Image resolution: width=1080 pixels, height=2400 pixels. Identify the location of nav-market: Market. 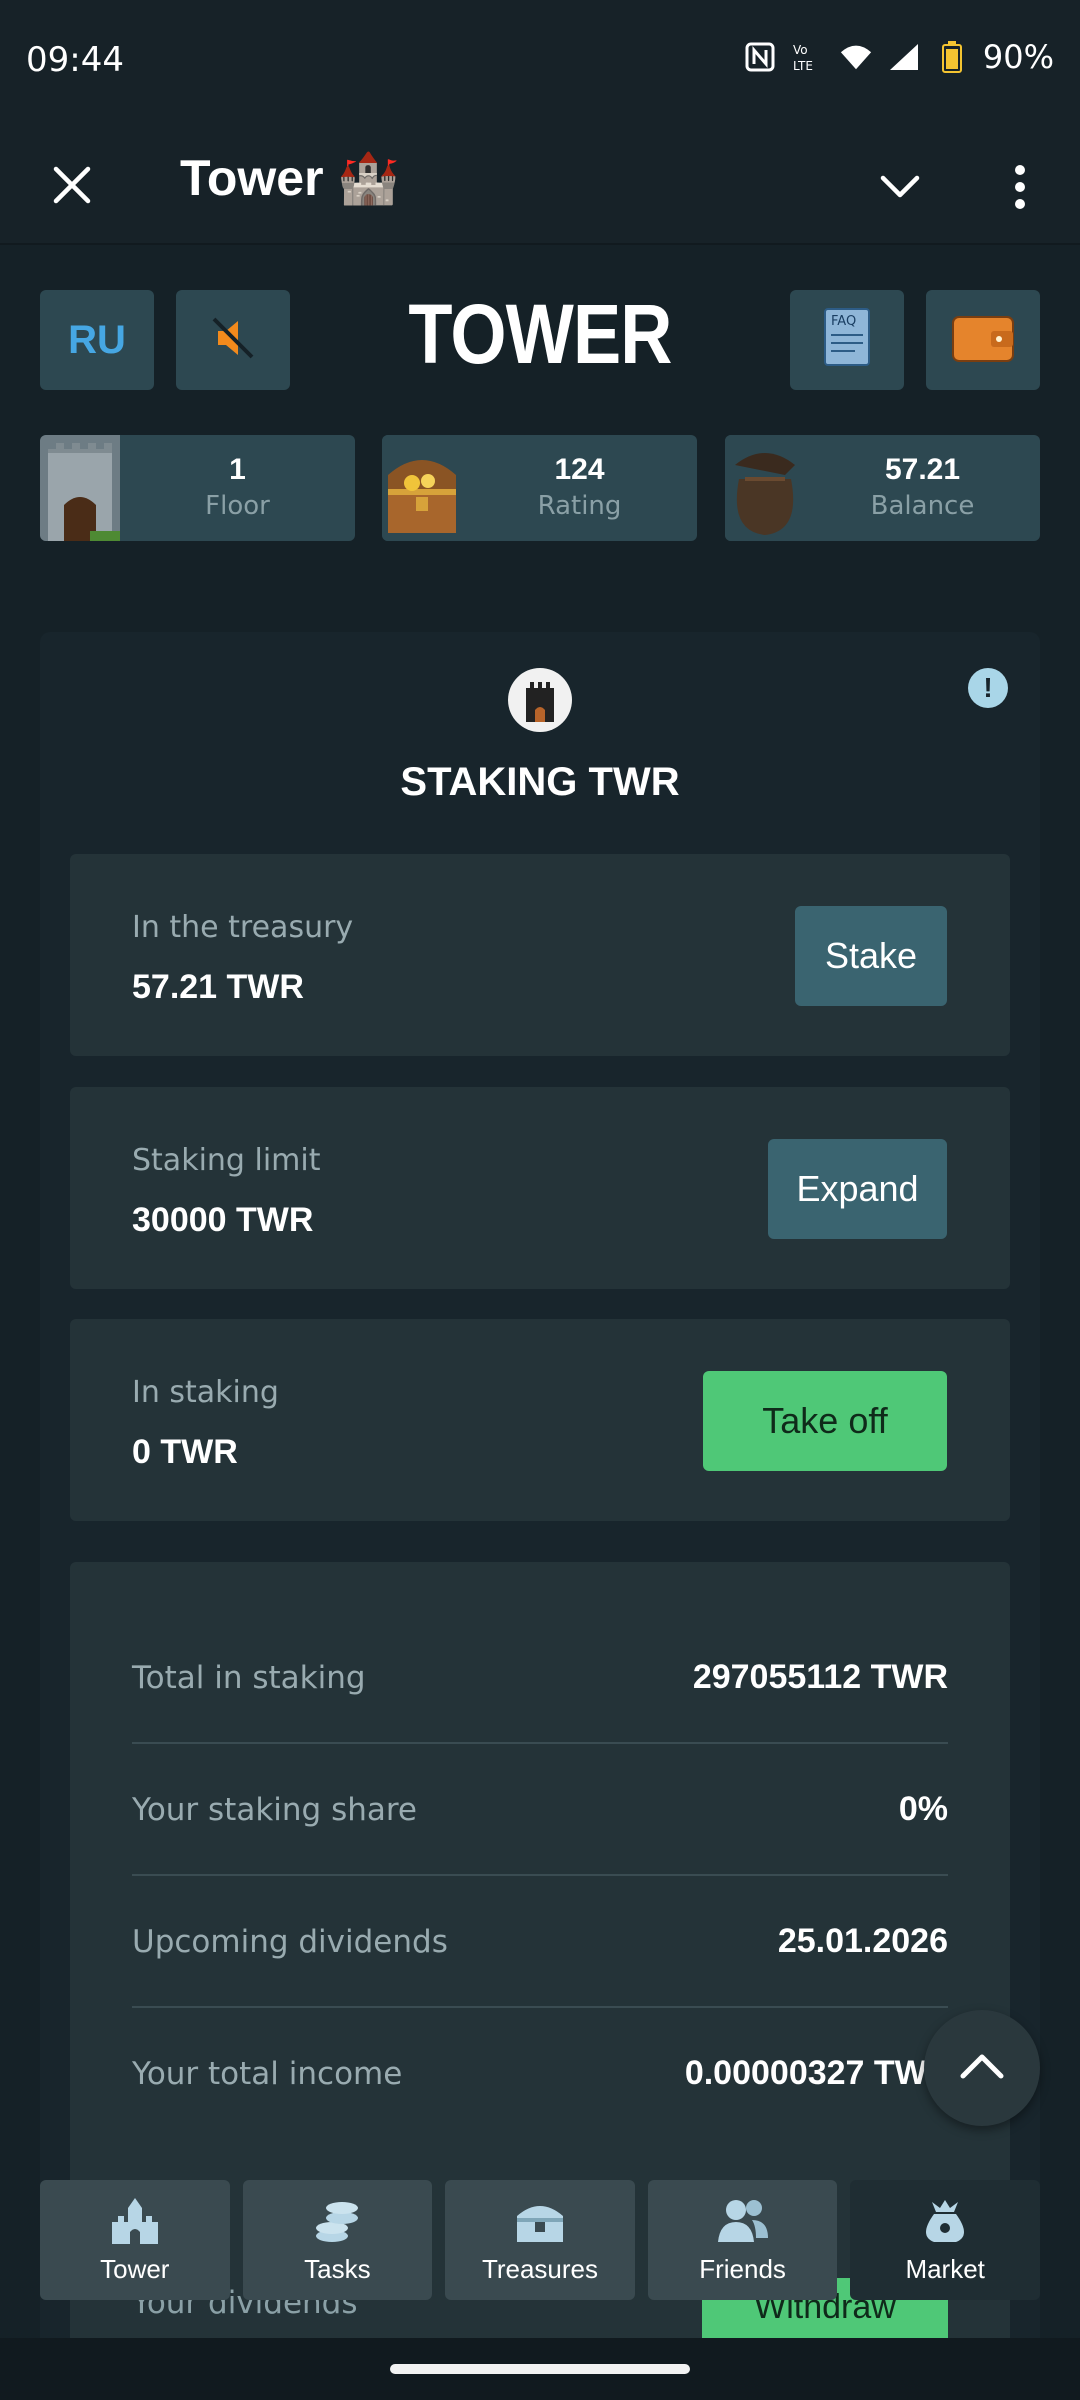
(945, 2240).